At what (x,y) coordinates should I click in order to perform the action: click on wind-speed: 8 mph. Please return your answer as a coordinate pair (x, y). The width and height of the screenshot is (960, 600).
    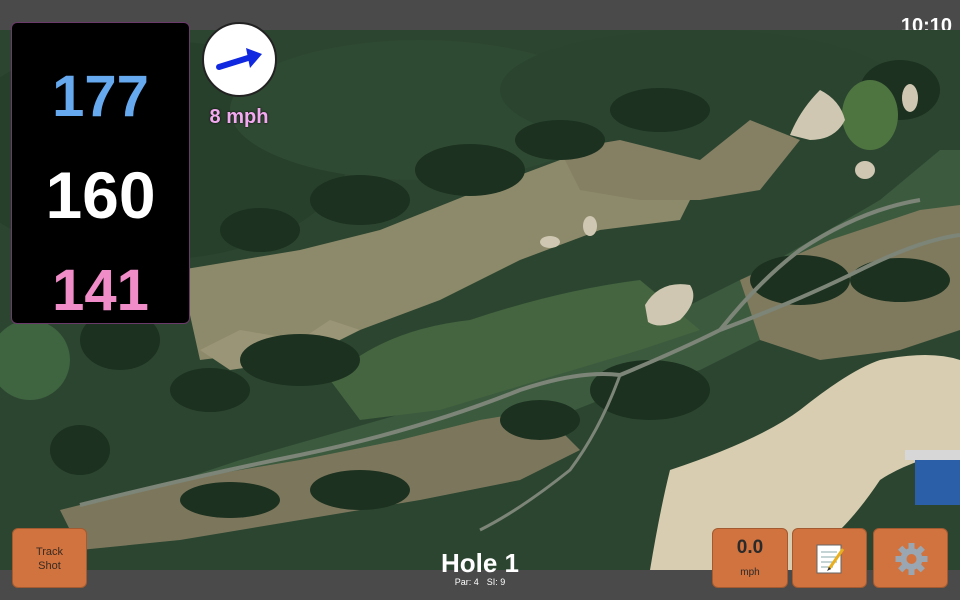
    Looking at the image, I should click on (239, 117).